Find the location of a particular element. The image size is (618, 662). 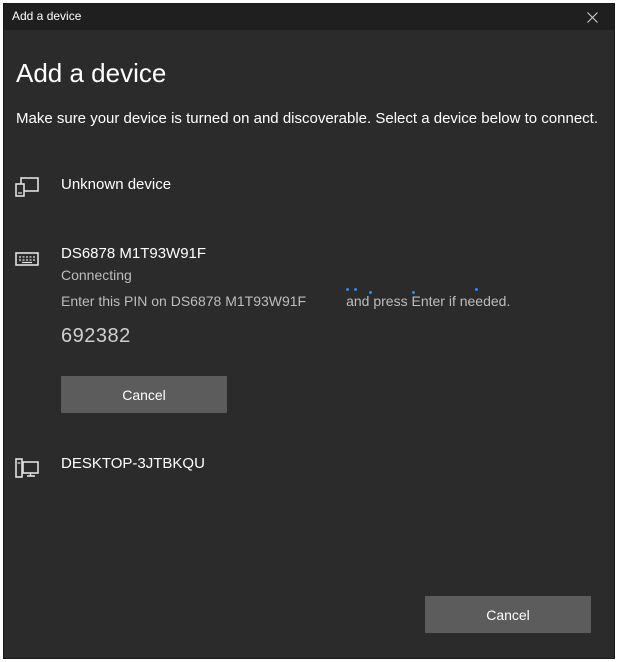

page-title: Add a device is located at coordinates (91, 73).